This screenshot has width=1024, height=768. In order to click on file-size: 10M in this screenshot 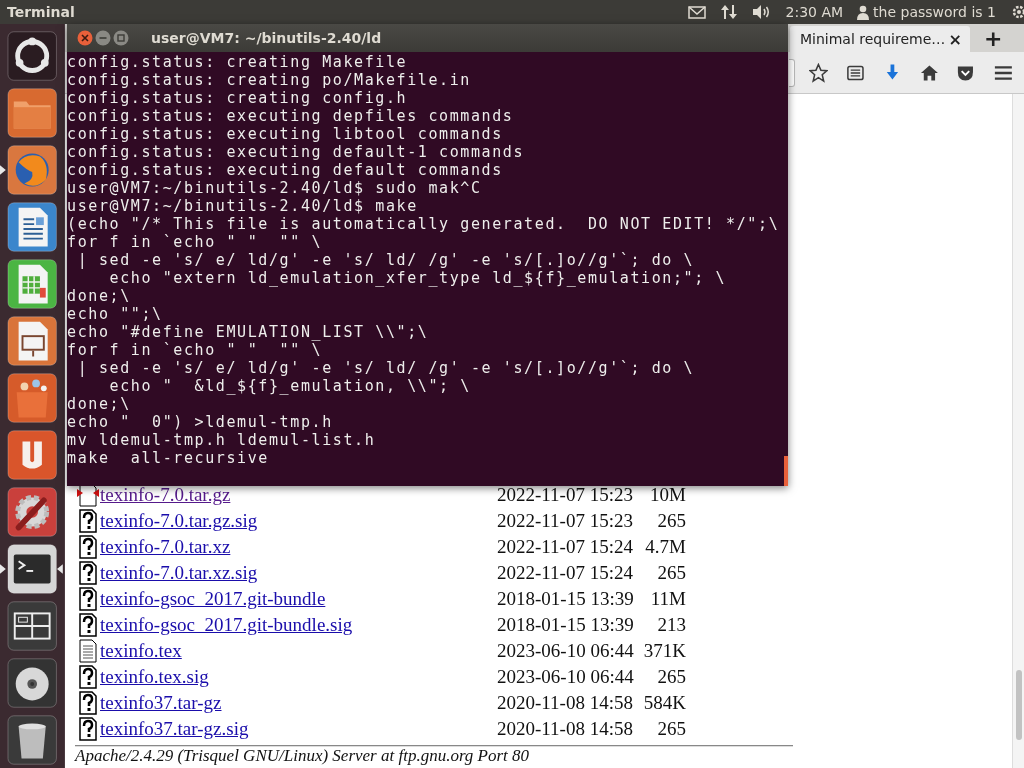, I will do `click(667, 495)`.